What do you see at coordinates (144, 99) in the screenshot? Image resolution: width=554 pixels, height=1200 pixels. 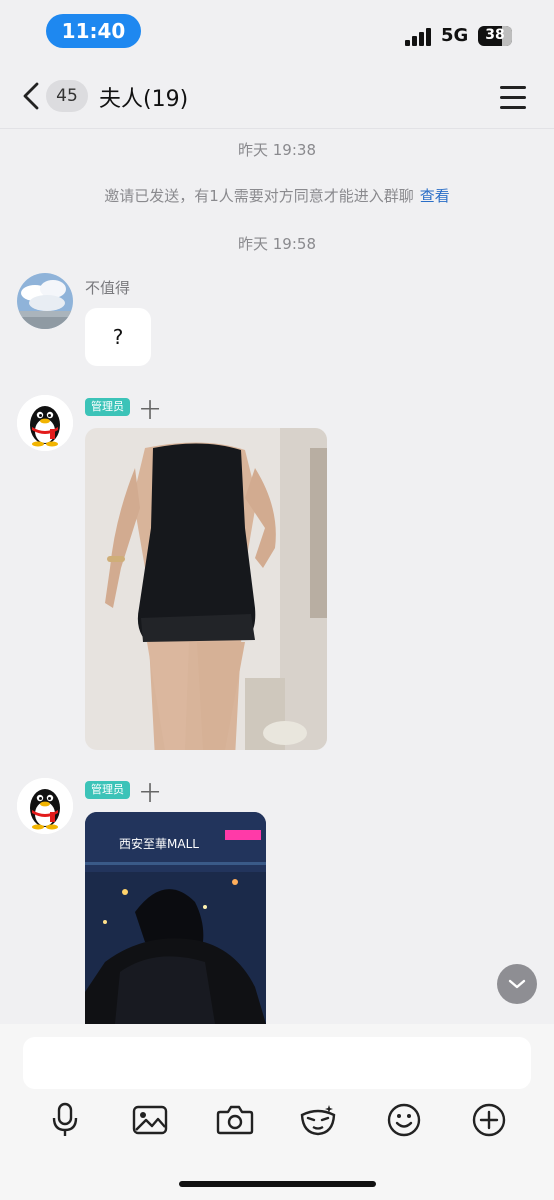 I see `chat-title: 夫人(19)` at bounding box center [144, 99].